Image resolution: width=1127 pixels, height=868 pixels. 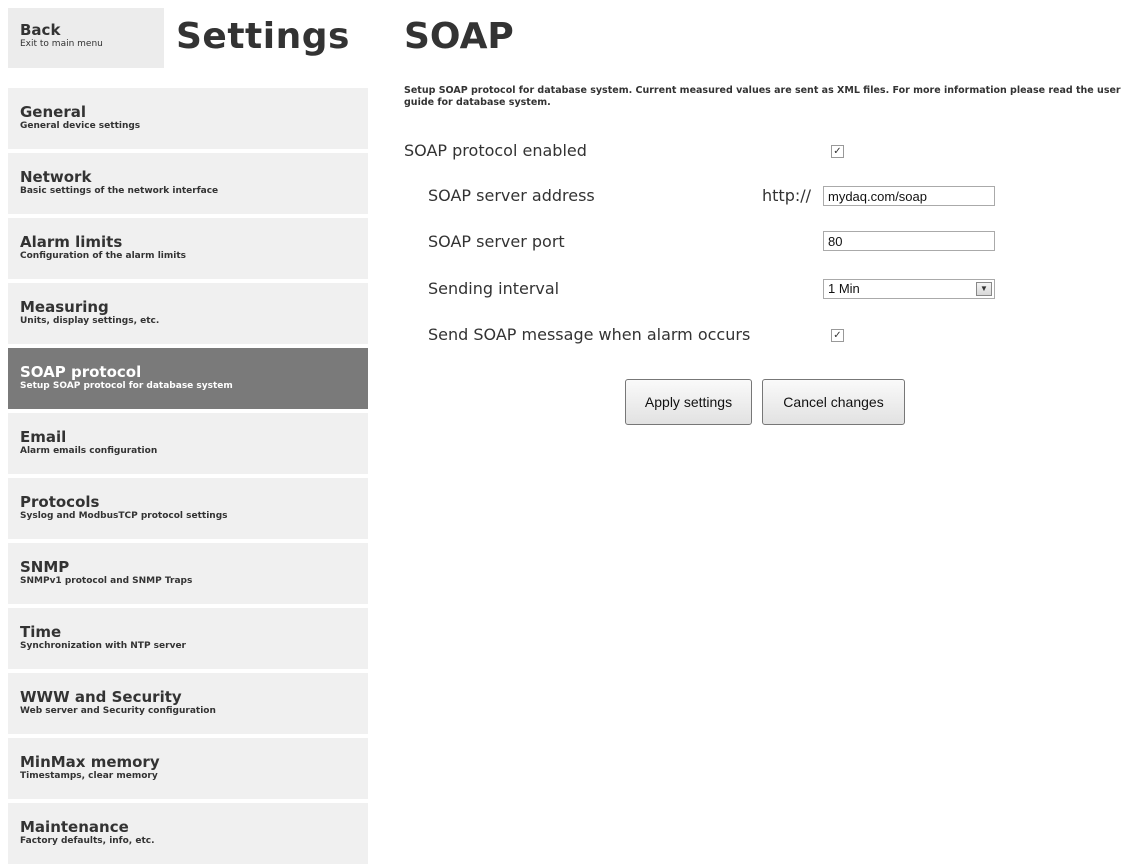 What do you see at coordinates (511, 195) in the screenshot?
I see `server-address-label: SOAP server address` at bounding box center [511, 195].